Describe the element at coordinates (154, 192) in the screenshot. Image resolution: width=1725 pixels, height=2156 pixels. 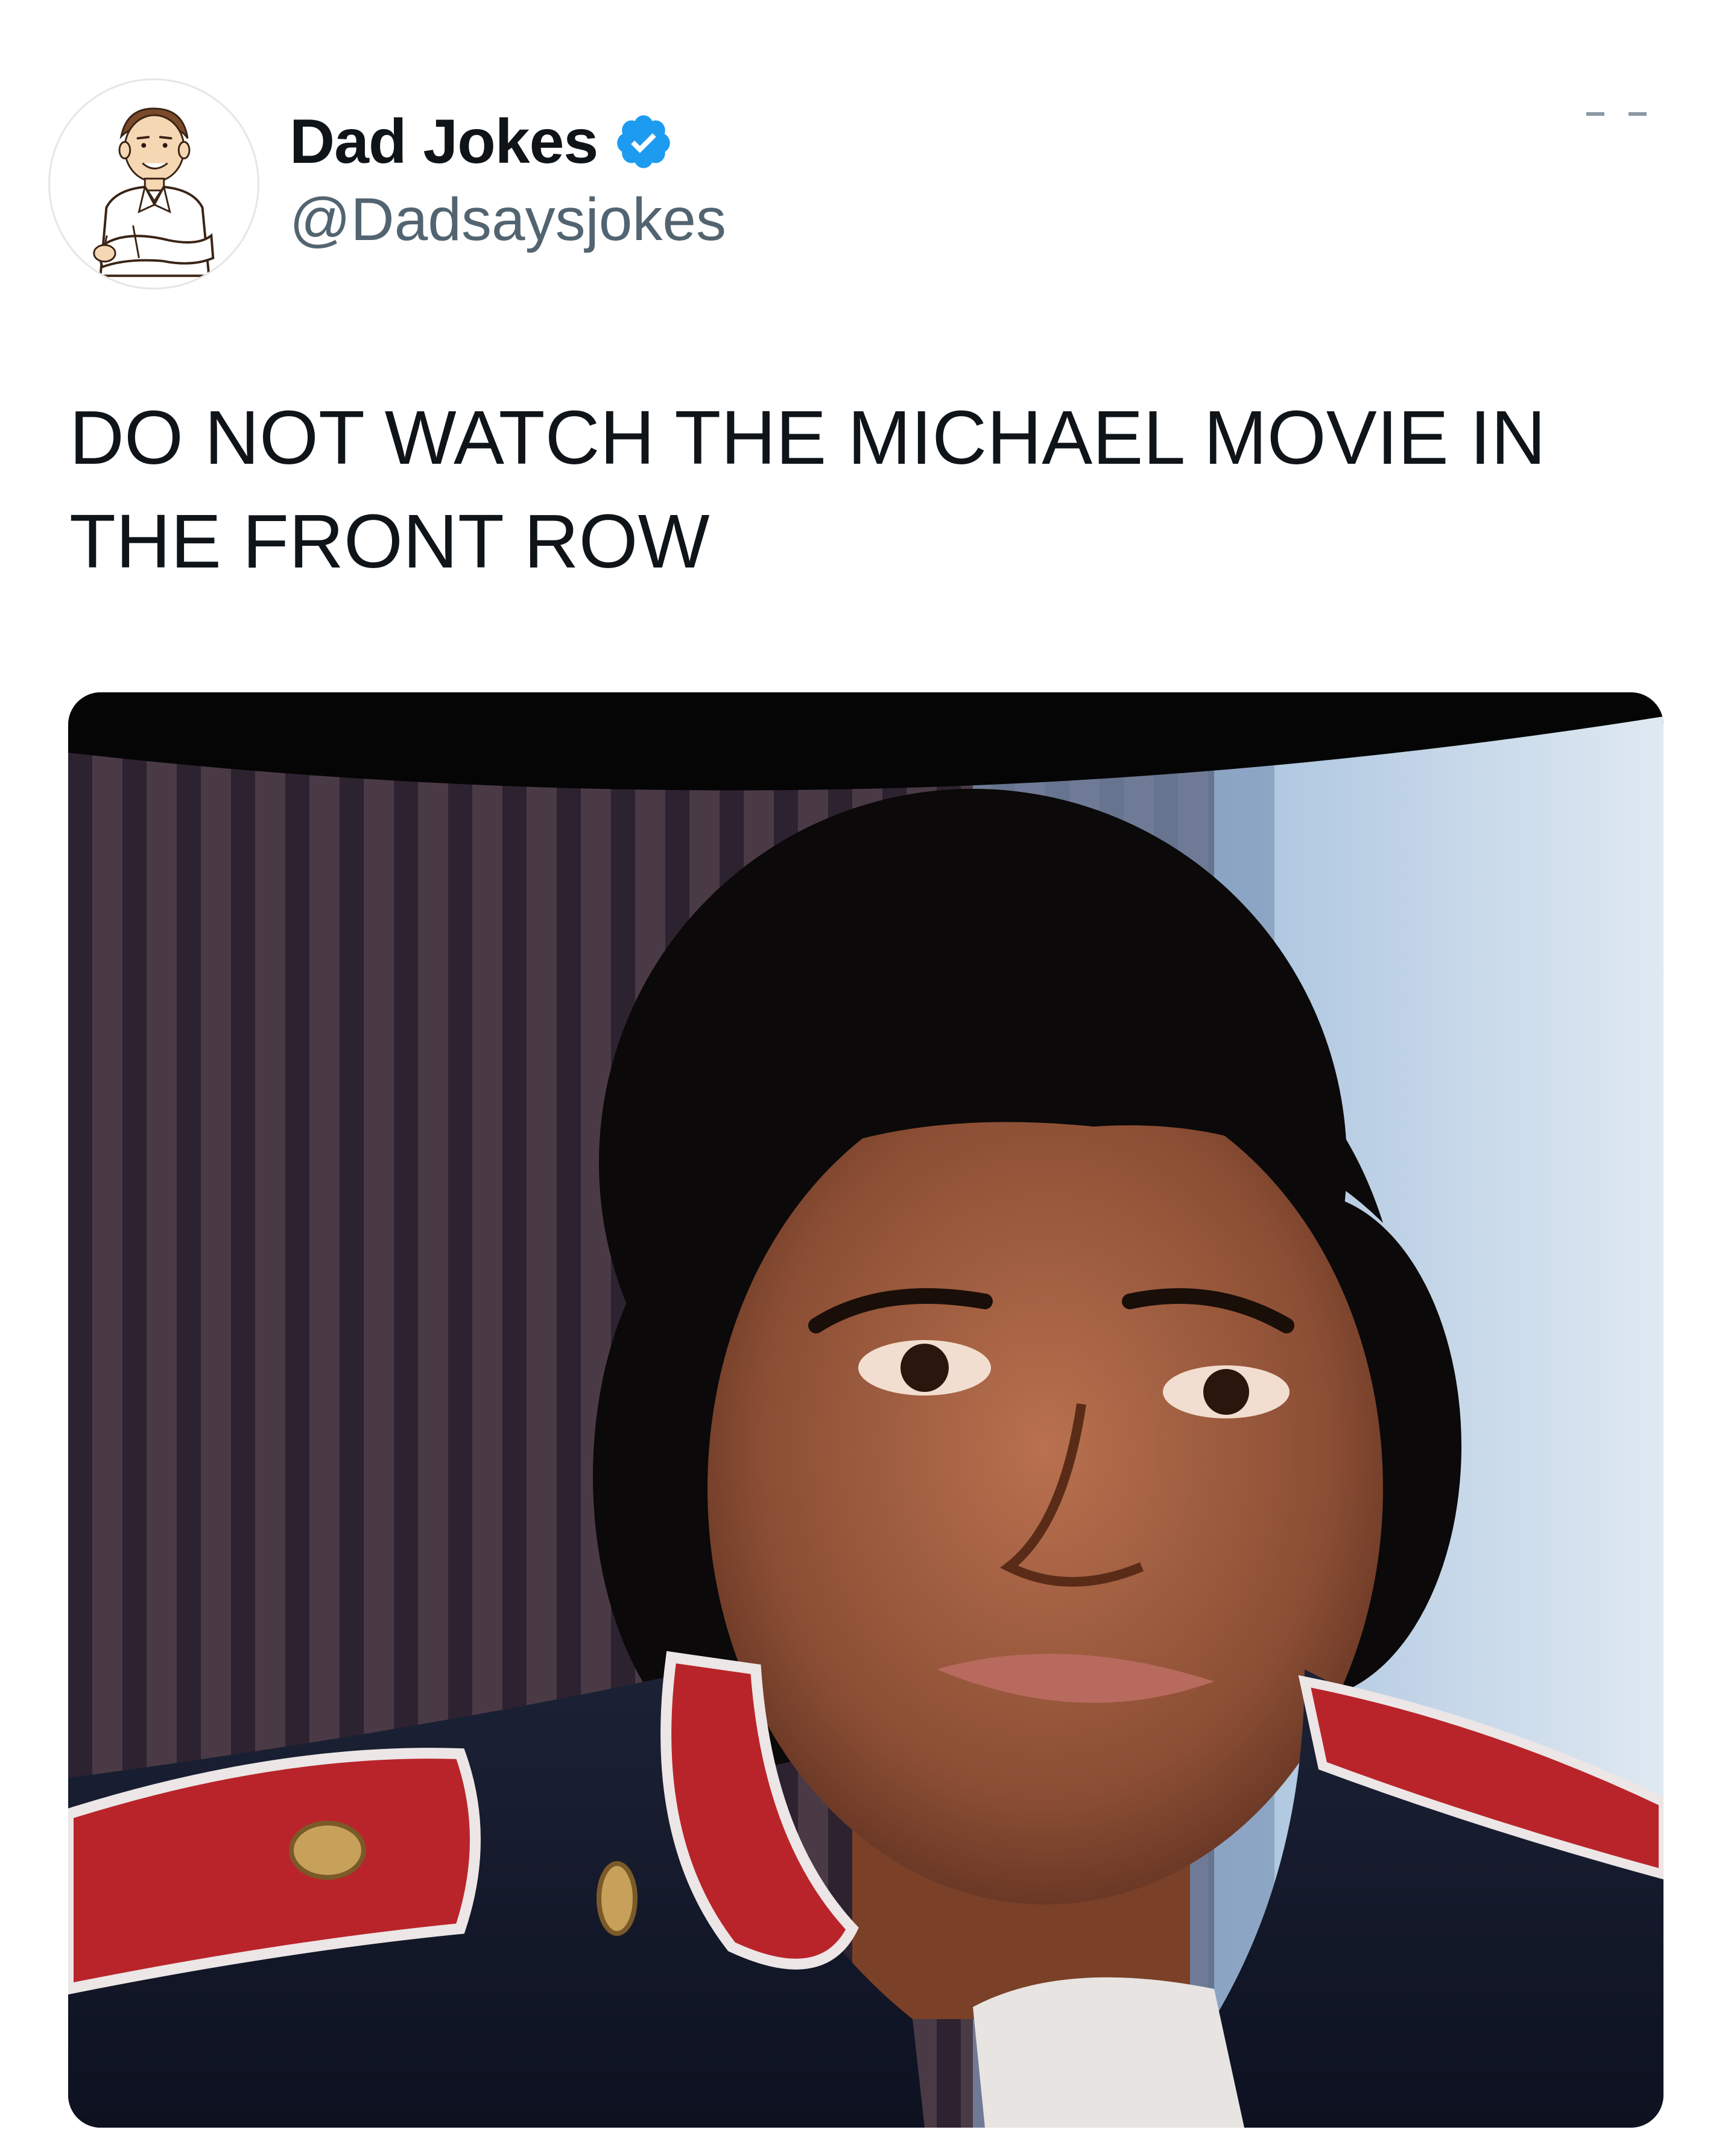
I see `cartoon-dad-avatar-icon` at that location.